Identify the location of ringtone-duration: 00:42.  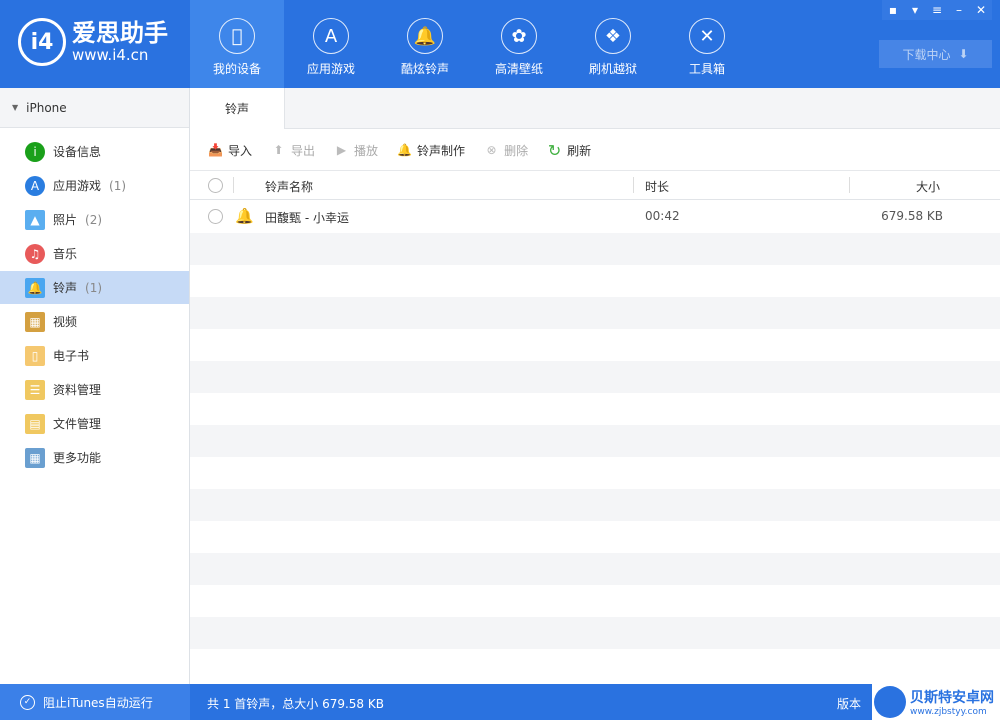
(662, 216).